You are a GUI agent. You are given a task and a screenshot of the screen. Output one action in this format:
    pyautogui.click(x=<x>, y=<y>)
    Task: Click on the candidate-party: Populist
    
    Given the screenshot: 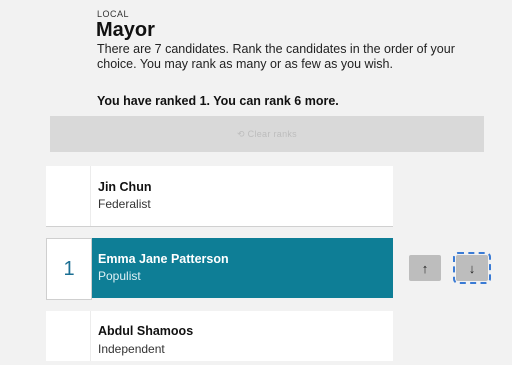 What is the action you would take?
    pyautogui.click(x=119, y=276)
    